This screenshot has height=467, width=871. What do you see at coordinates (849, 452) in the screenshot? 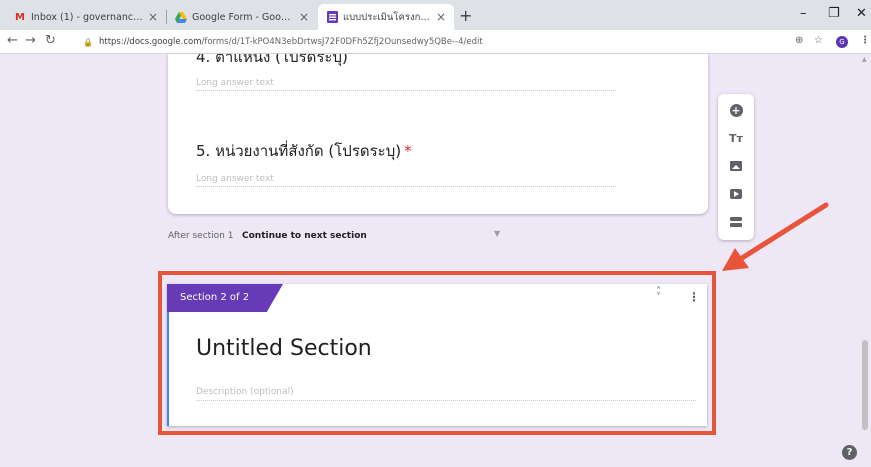
I see `help-icon: ?` at bounding box center [849, 452].